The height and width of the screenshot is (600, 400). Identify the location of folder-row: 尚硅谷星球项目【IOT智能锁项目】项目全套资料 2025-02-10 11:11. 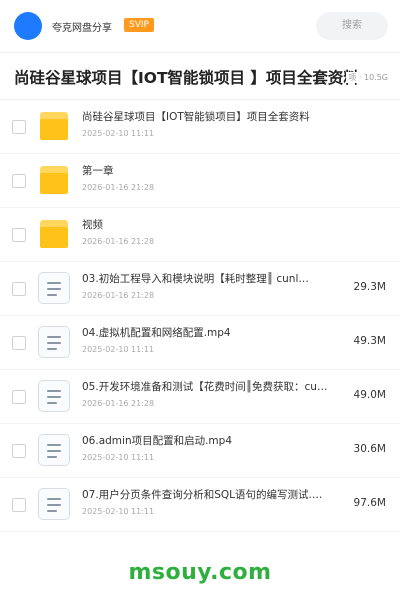
(200, 127).